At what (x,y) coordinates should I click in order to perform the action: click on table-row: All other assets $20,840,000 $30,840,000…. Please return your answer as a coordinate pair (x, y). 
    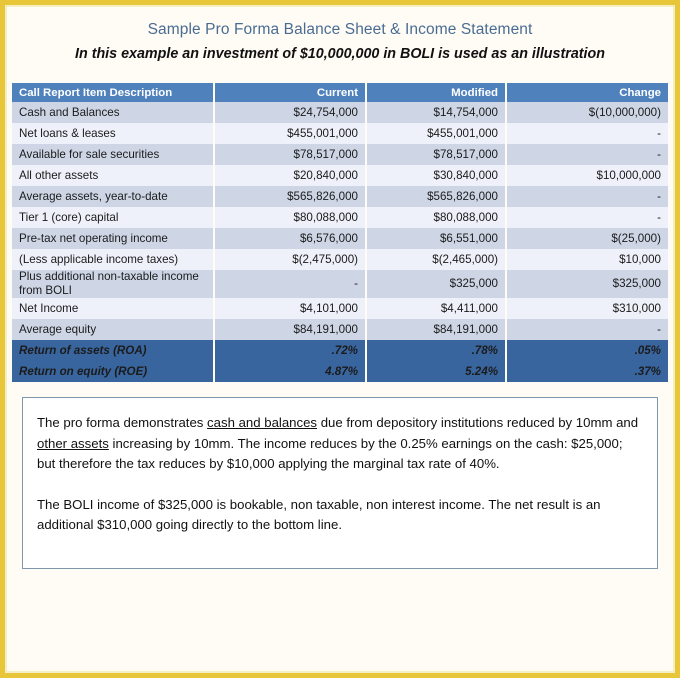
    Looking at the image, I should click on (340, 175).